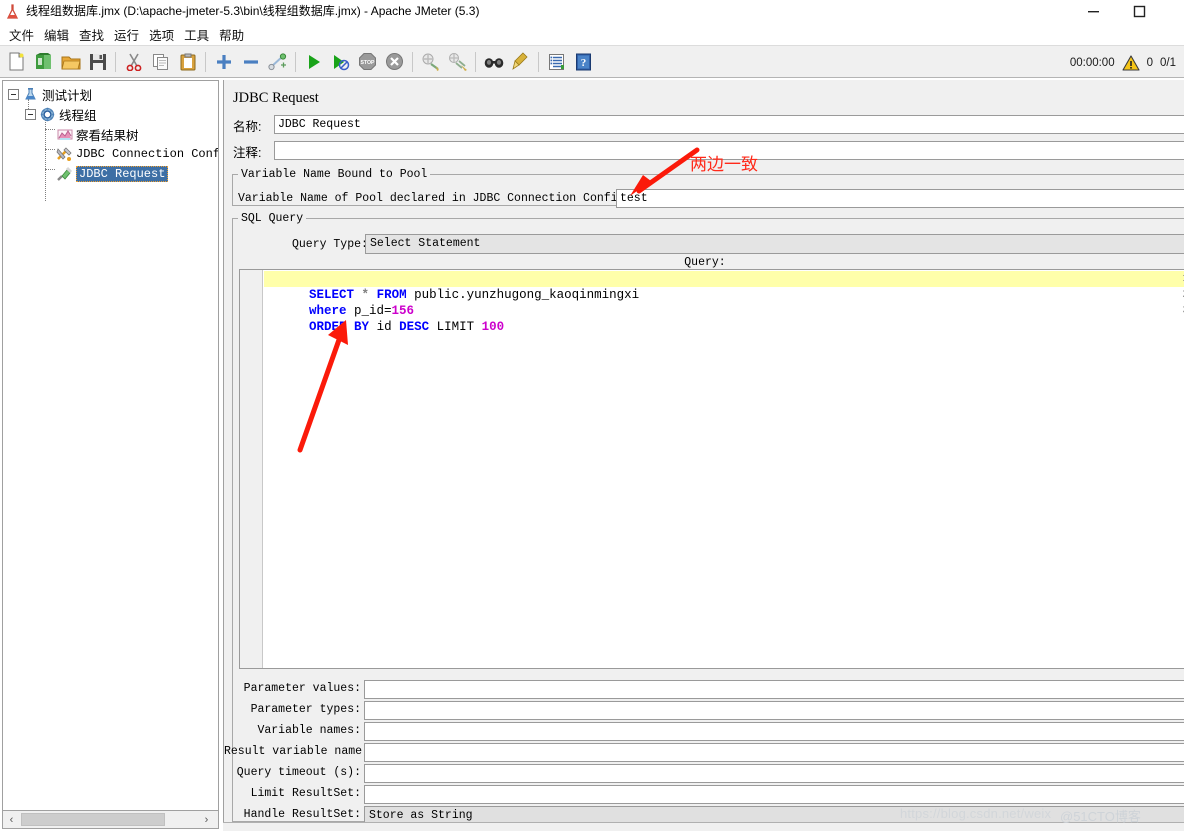 The image size is (1184, 831). What do you see at coordinates (206, 819) in the screenshot?
I see `scroll-right-arrow-icon: ›` at bounding box center [206, 819].